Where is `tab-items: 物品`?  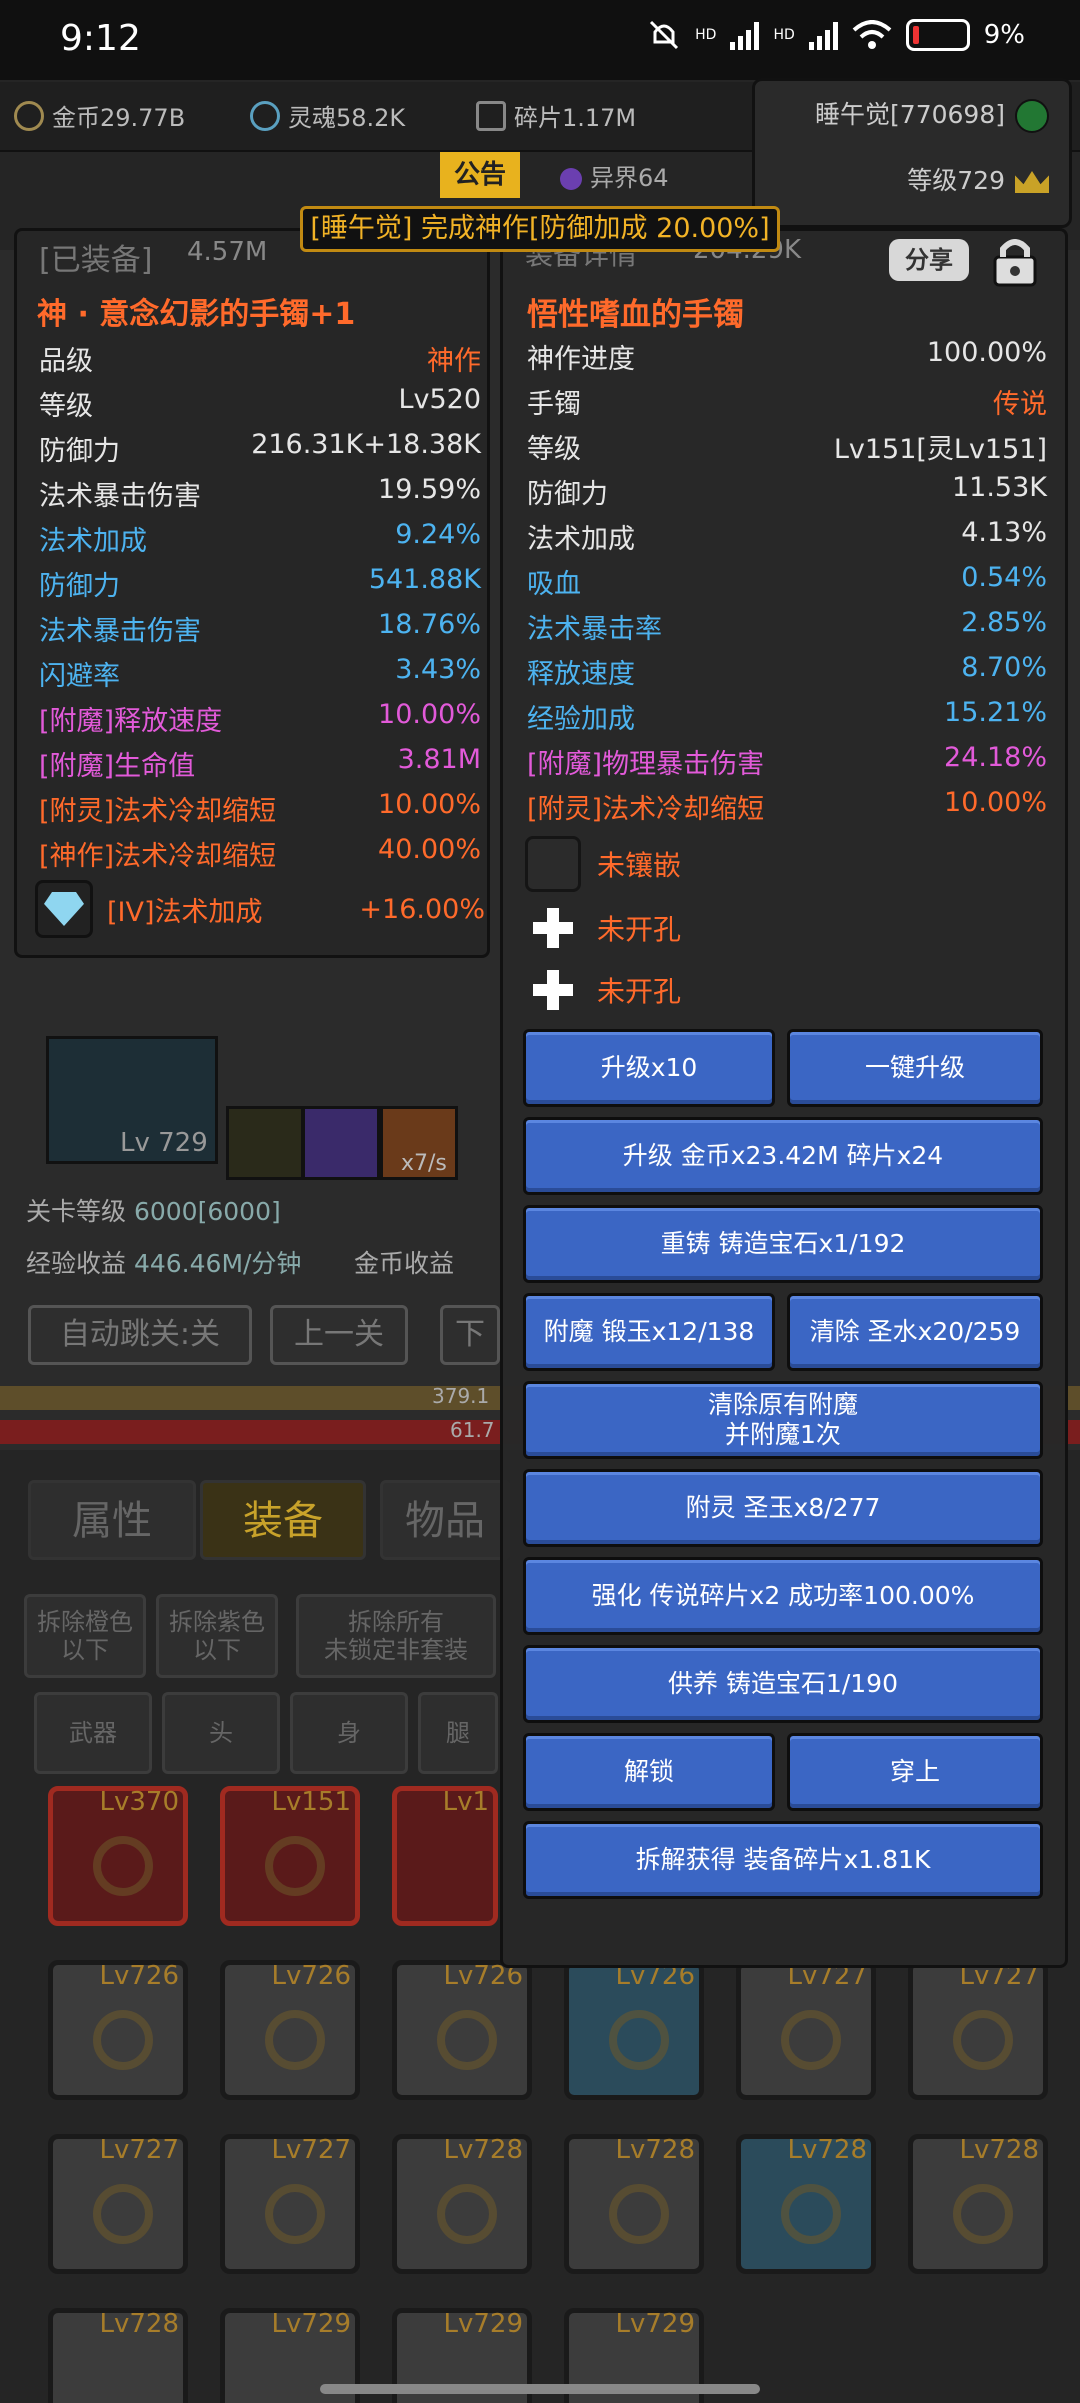 tab-items: 物品 is located at coordinates (445, 1520).